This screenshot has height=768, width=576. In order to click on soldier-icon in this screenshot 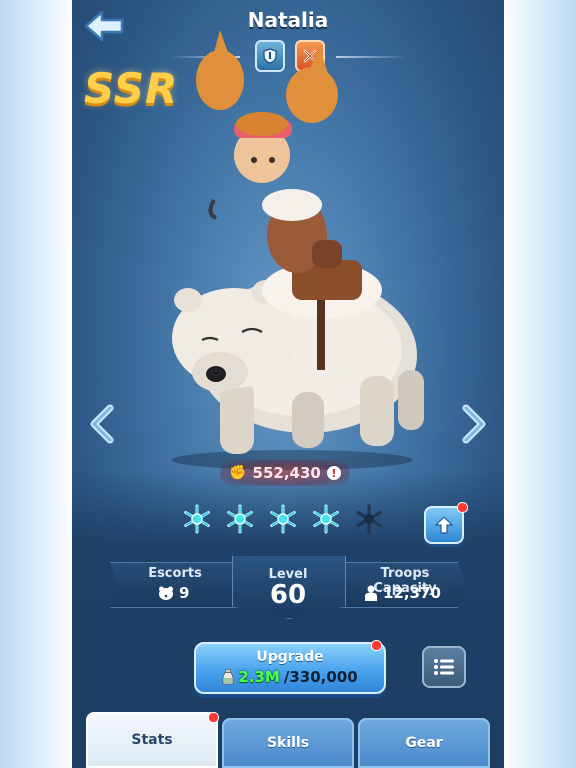, I will do `click(371, 593)`.